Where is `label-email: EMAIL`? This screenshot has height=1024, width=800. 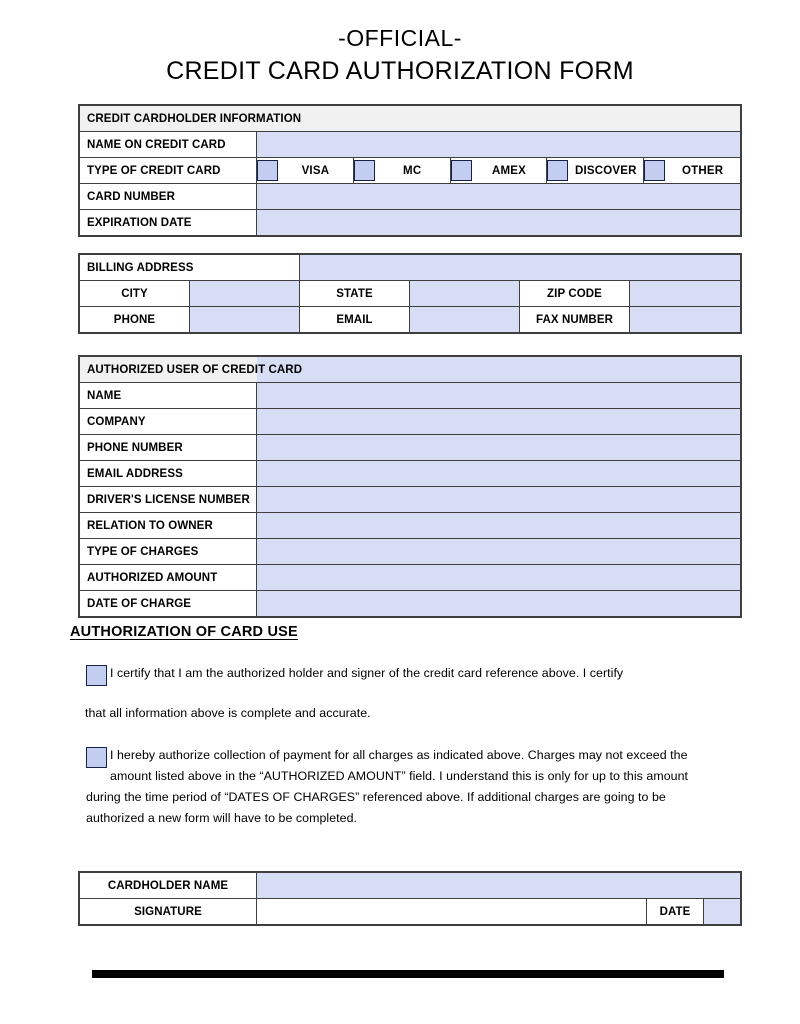
label-email: EMAIL is located at coordinates (354, 319).